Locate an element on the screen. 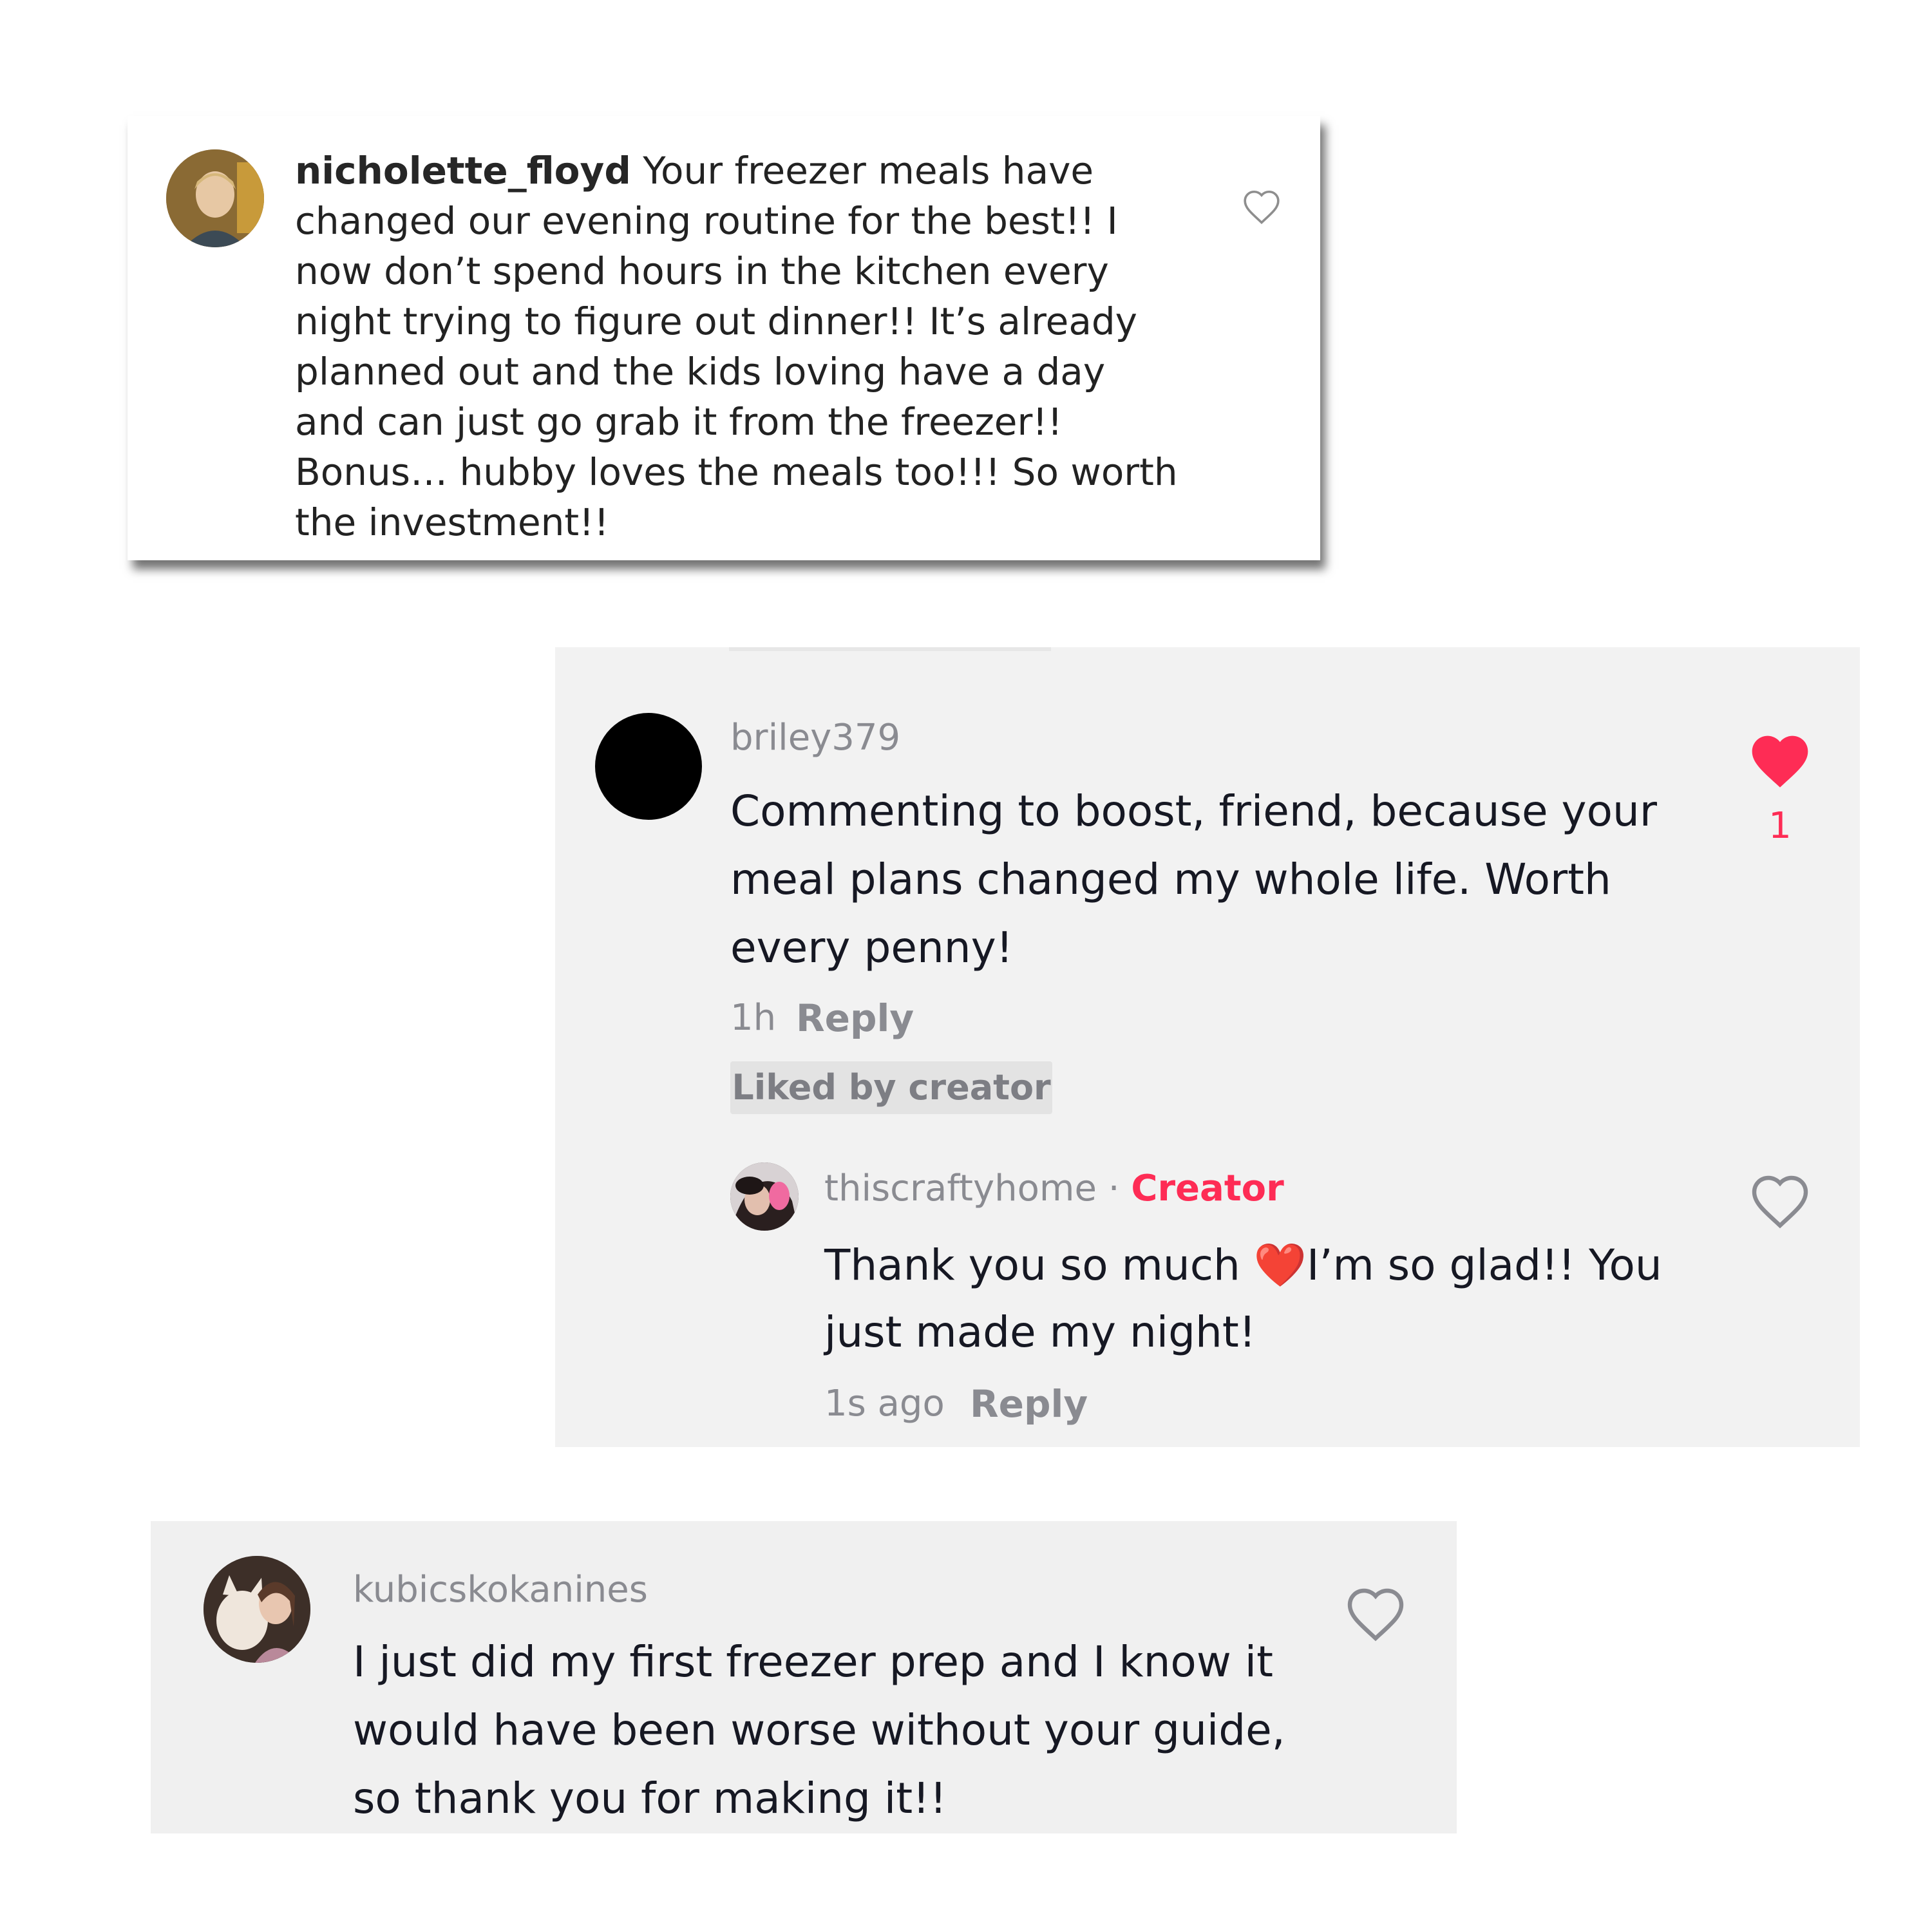 The height and width of the screenshot is (1932, 1932). username-nicholette: nicholette_floyd is located at coordinates (463, 171).